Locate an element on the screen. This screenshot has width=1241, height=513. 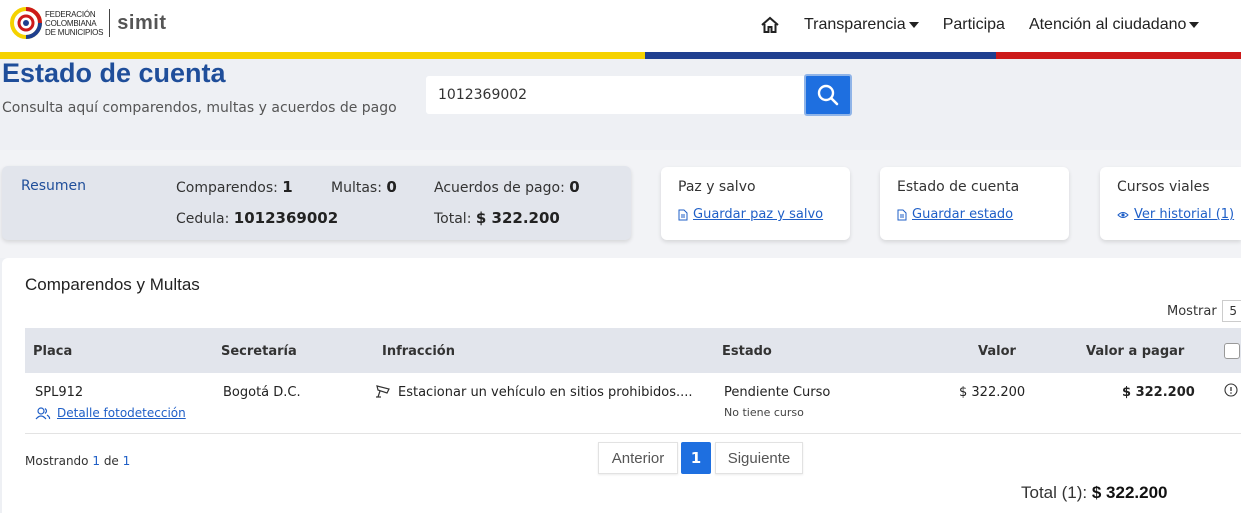
logo-text: FEDERACIÓN COLOMBIANA DE MUNICIPIOS is located at coordinates (74, 23).